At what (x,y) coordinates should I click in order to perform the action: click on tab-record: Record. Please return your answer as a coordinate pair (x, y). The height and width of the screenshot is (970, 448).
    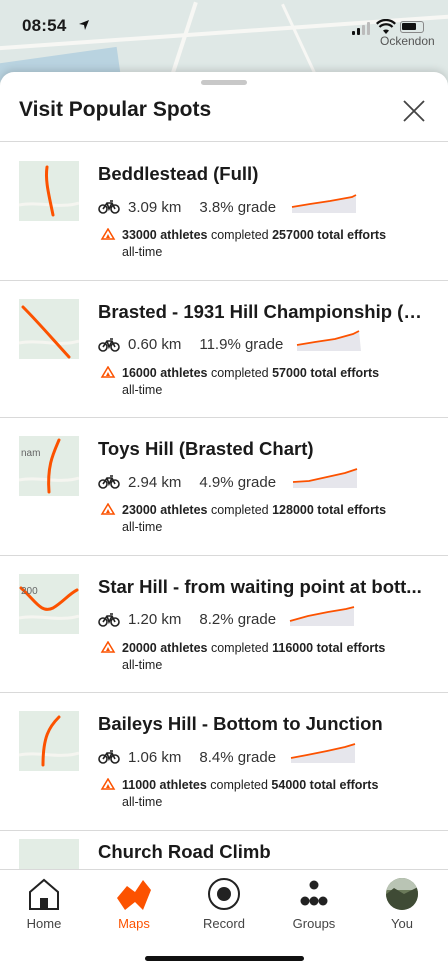
    Looking at the image, I should click on (224, 906).